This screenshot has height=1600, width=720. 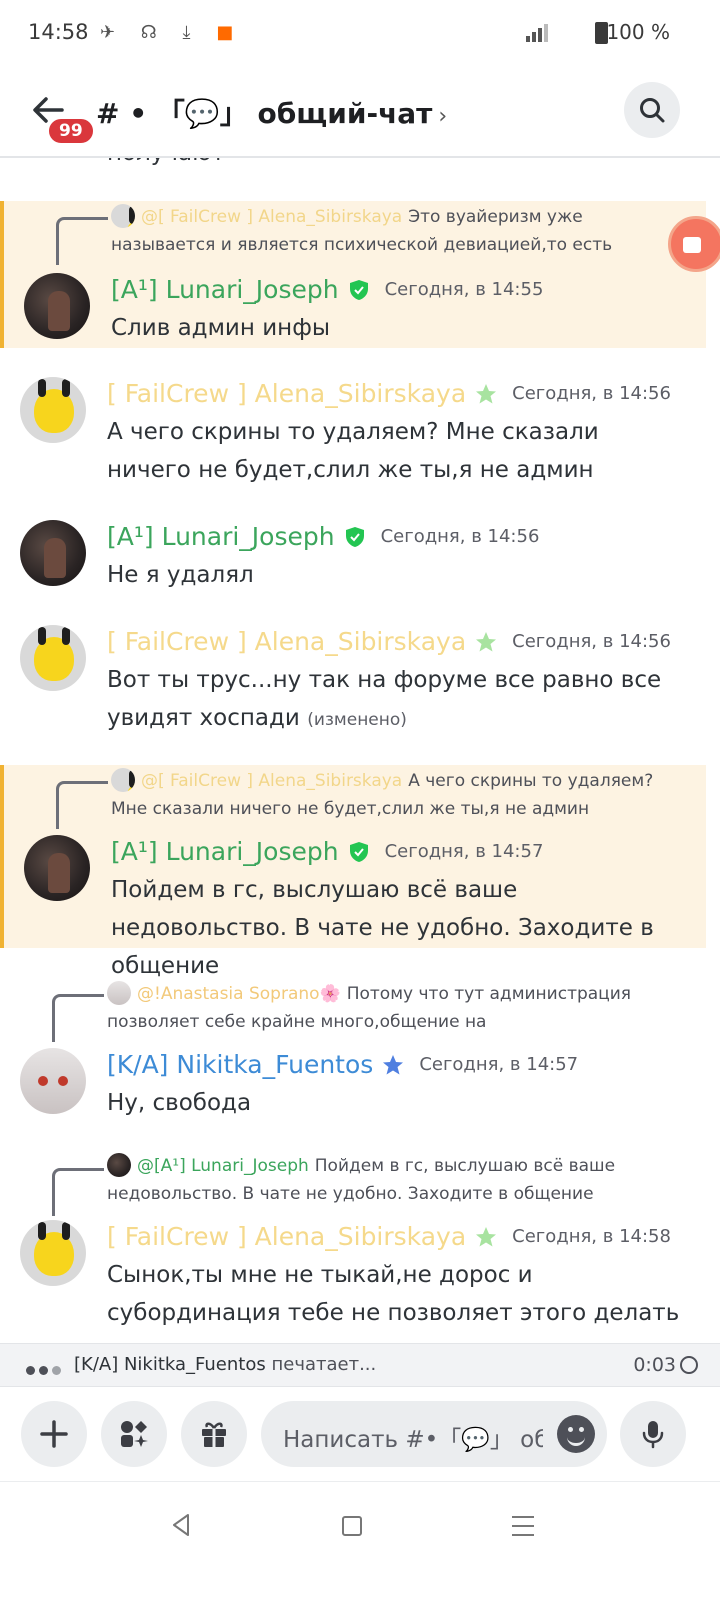 I want to click on reply-author: @[A¹] Lunari_Joseph, so click(x=223, y=1166).